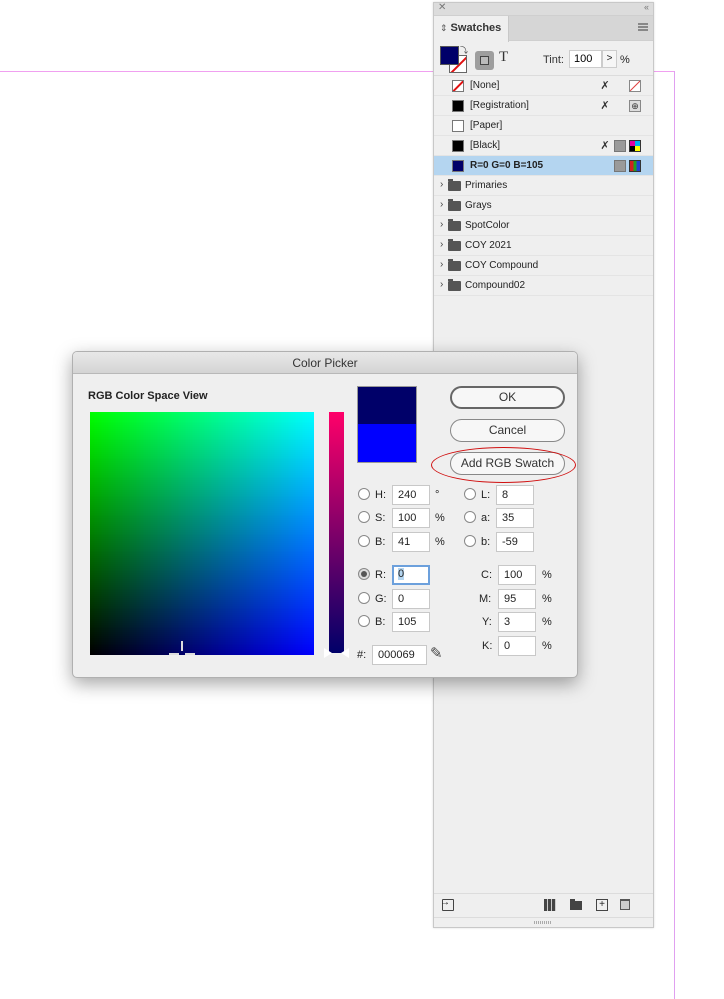  I want to click on swatch-name: R=0 G=0 B=105, so click(507, 165).